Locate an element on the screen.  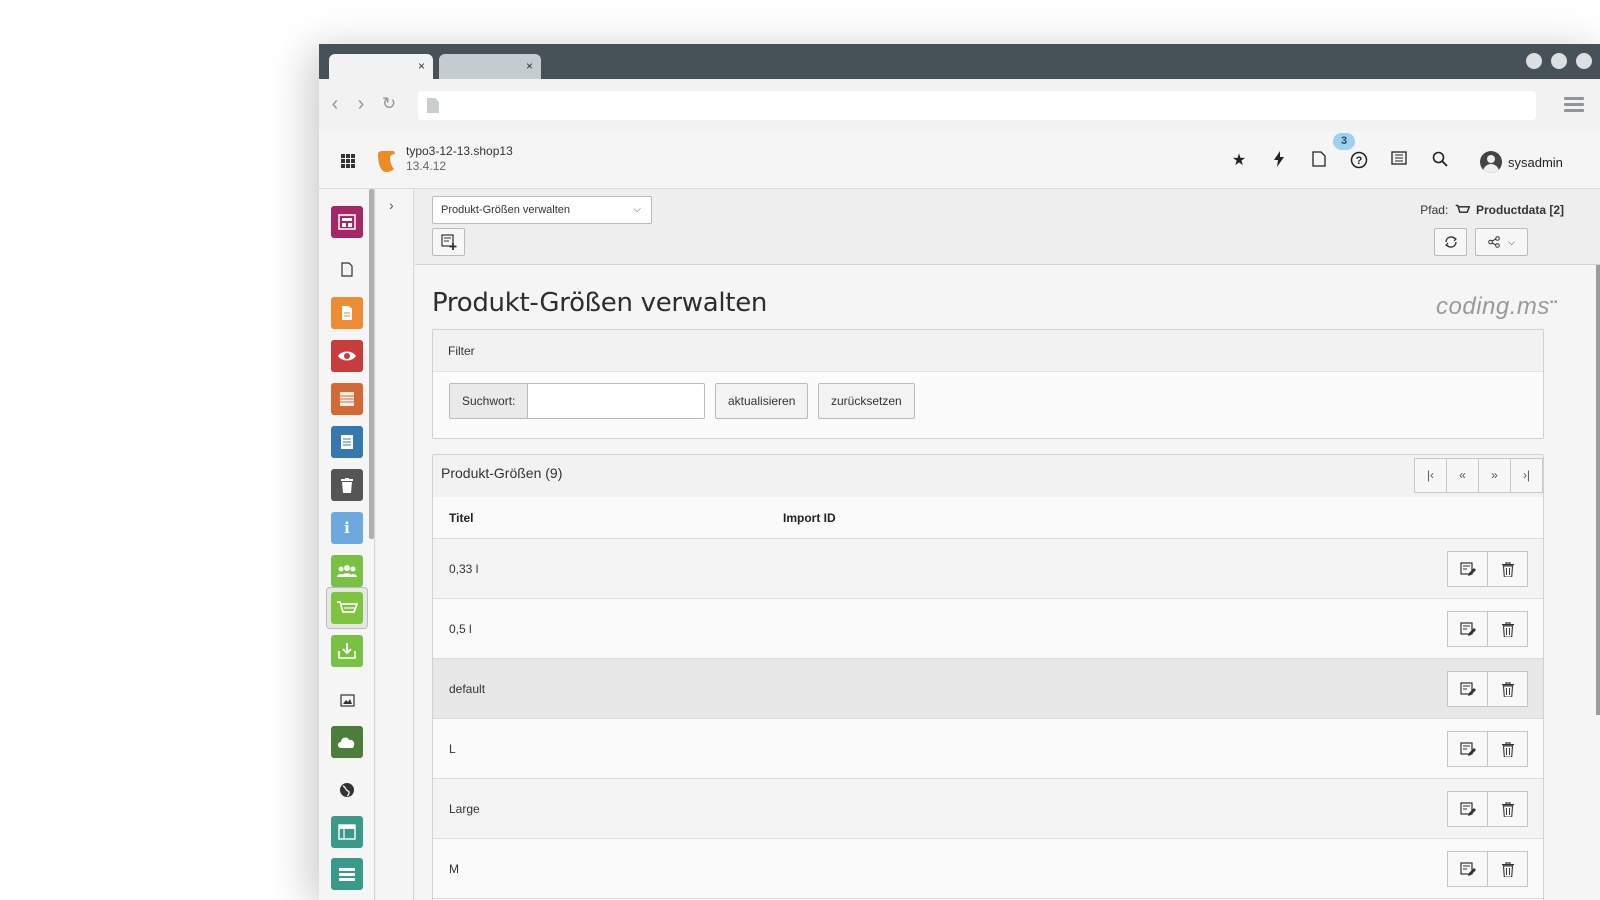
browser-menu-icon is located at coordinates (1574, 105).